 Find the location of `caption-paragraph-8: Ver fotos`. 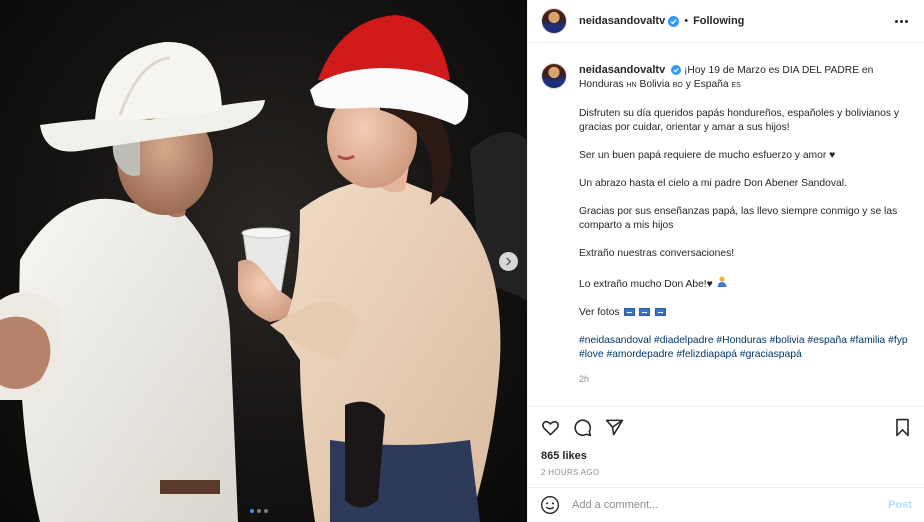

caption-paragraph-8: Ver fotos is located at coordinates (599, 312).